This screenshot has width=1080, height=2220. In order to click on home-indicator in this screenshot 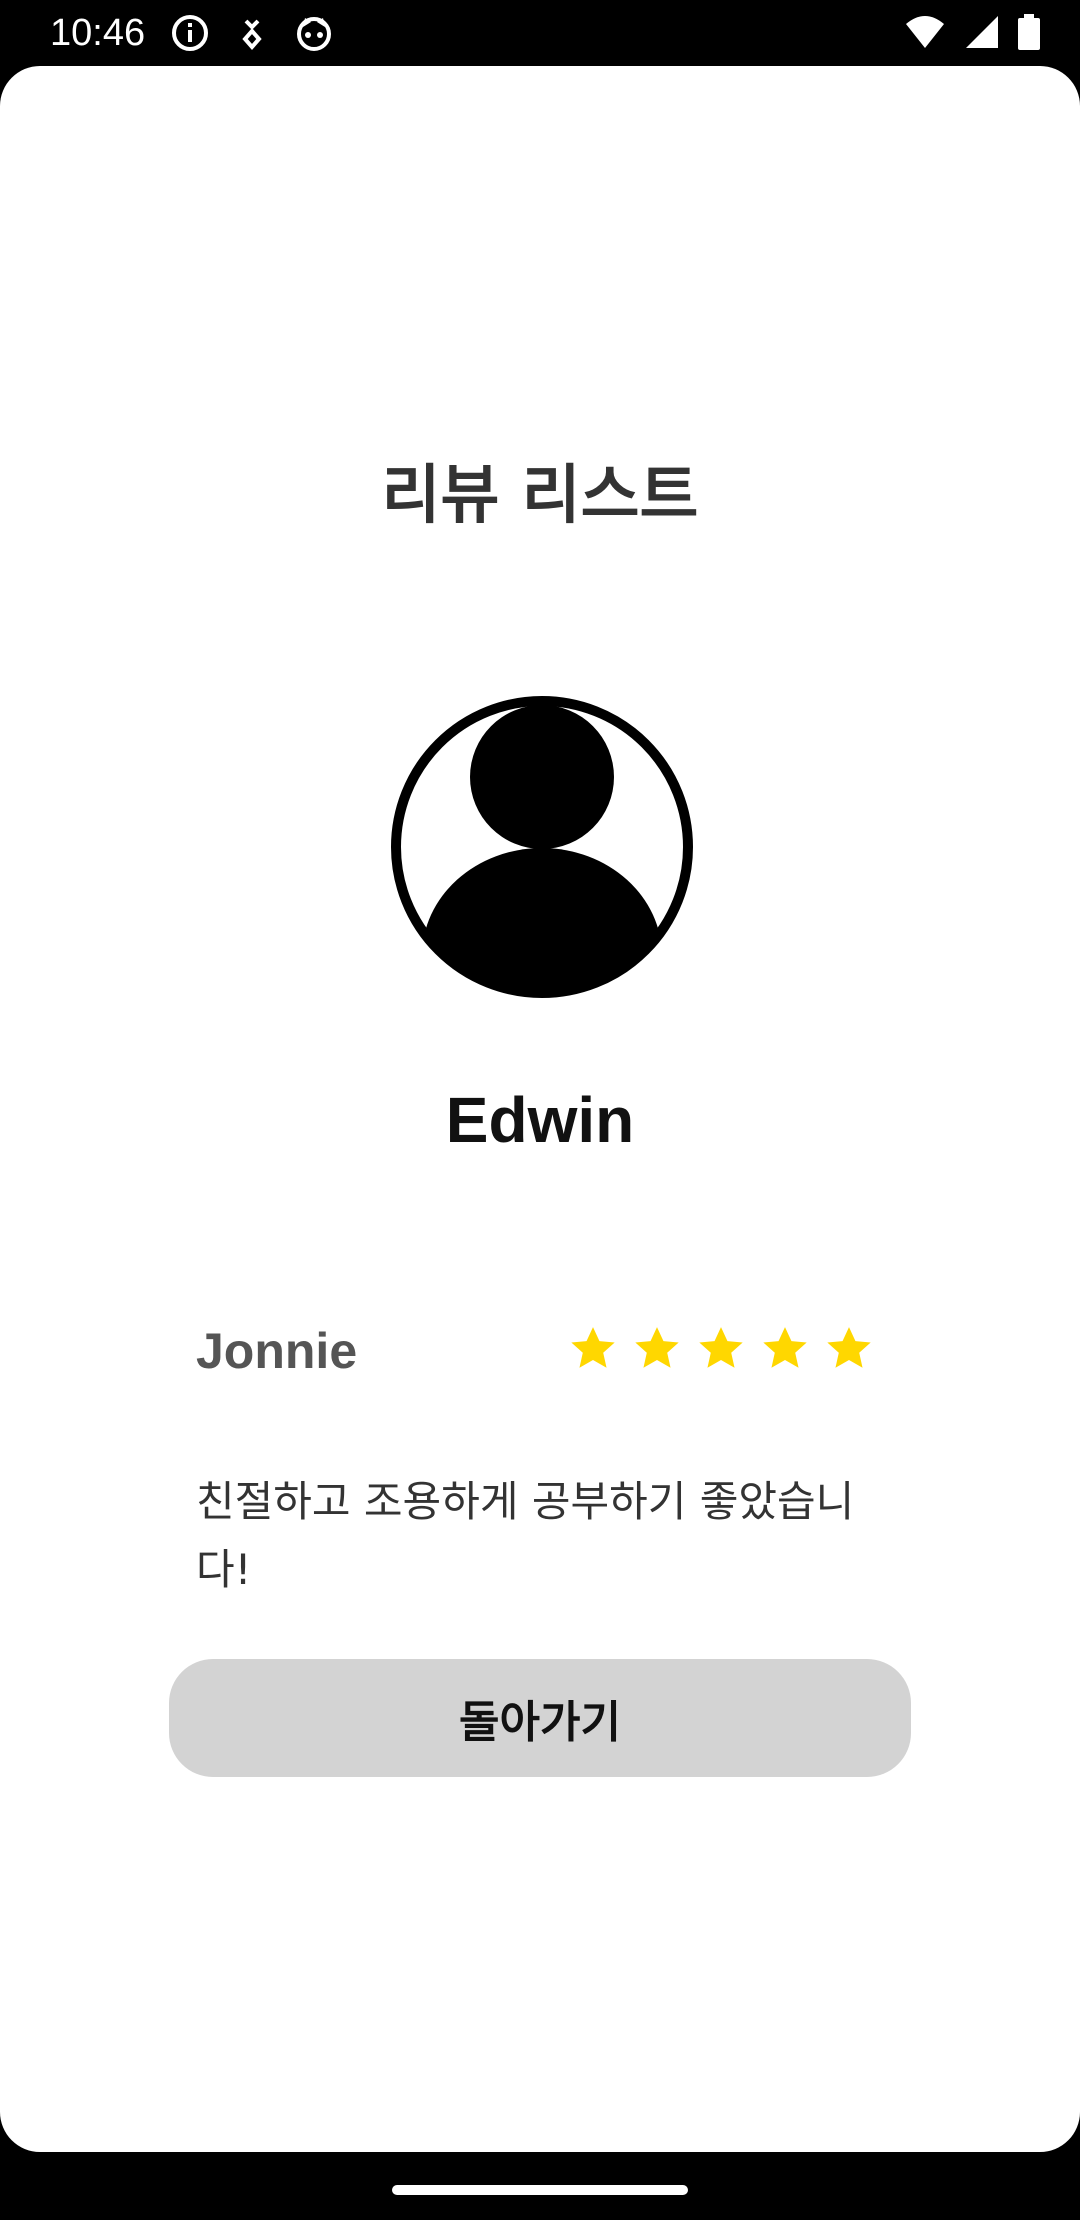, I will do `click(540, 2190)`.